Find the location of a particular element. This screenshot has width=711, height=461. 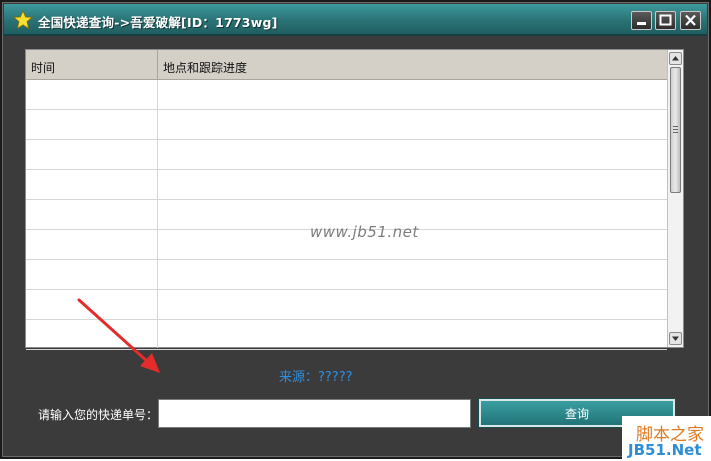

site-logo: 脚本之家 JB51.Net is located at coordinates (666, 438).